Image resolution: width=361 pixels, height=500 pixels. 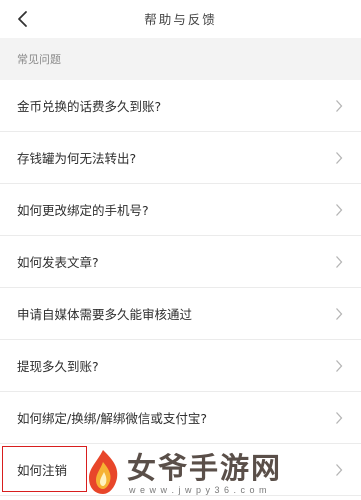 What do you see at coordinates (180, 158) in the screenshot?
I see `faq-item-piggy-bank: 存钱罐为何无法转出?` at bounding box center [180, 158].